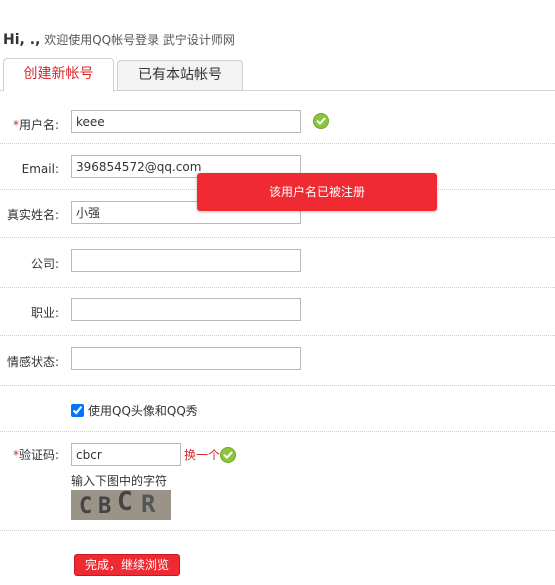  I want to click on greeting-welcome: 欢迎使用QQ帐号登录 武宁设计师网, so click(139, 40).